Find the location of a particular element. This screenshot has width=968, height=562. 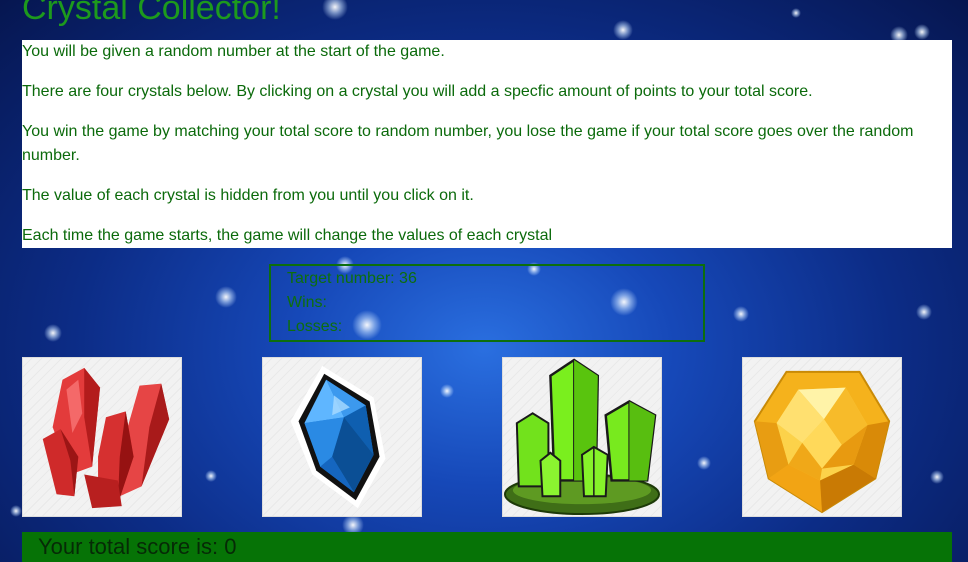

yellow-crystal-button is located at coordinates (822, 437).